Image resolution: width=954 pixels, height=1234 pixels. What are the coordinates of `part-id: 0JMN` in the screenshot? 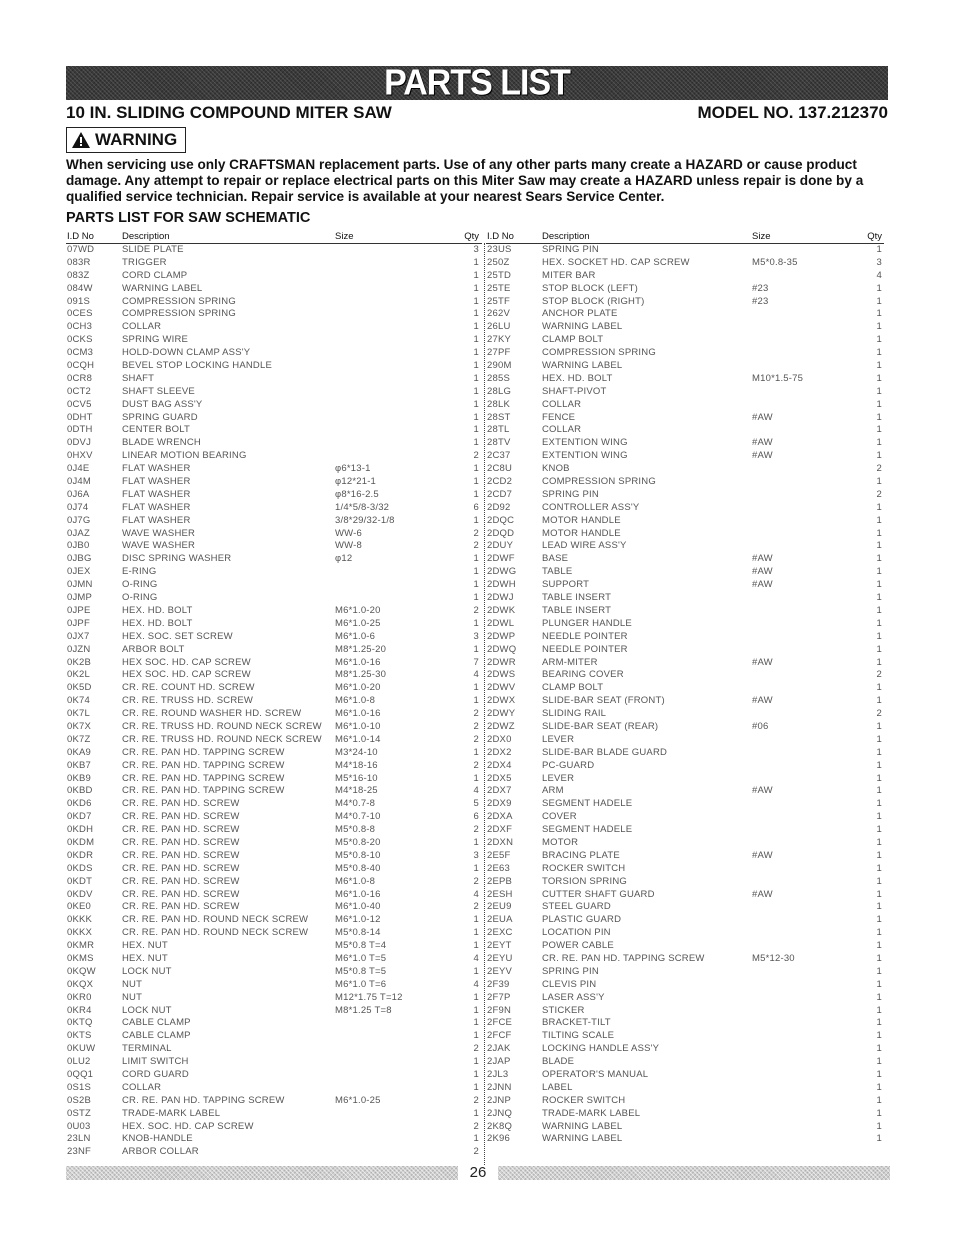 It's located at (80, 585).